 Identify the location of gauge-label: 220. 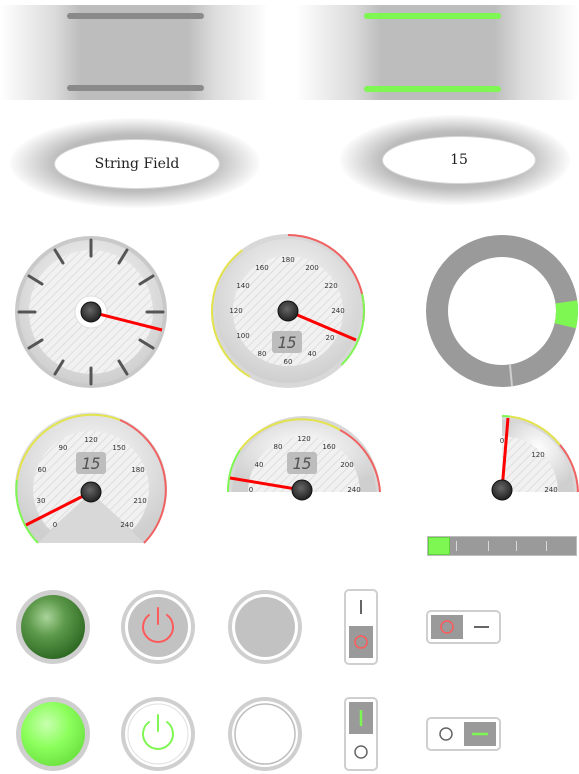
(330, 286).